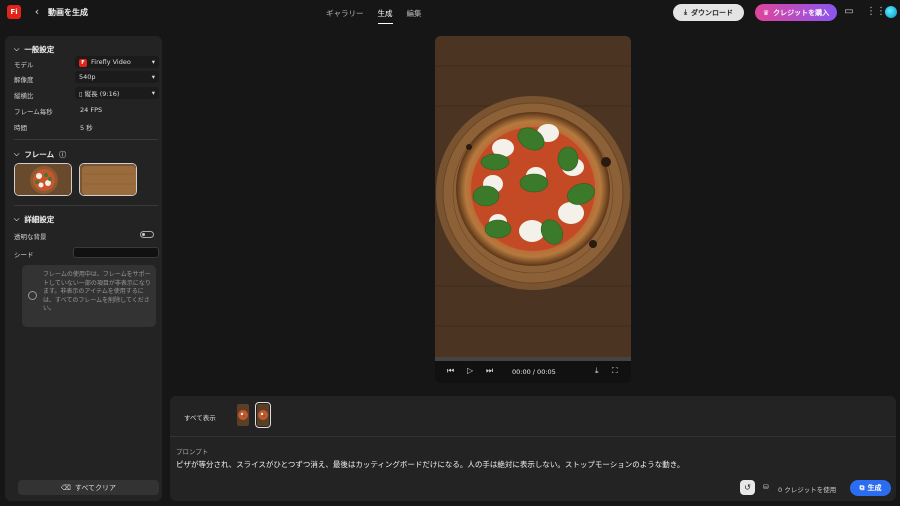 Image resolution: width=900 pixels, height=506 pixels. I want to click on firefly-logo: Fi, so click(14, 12).